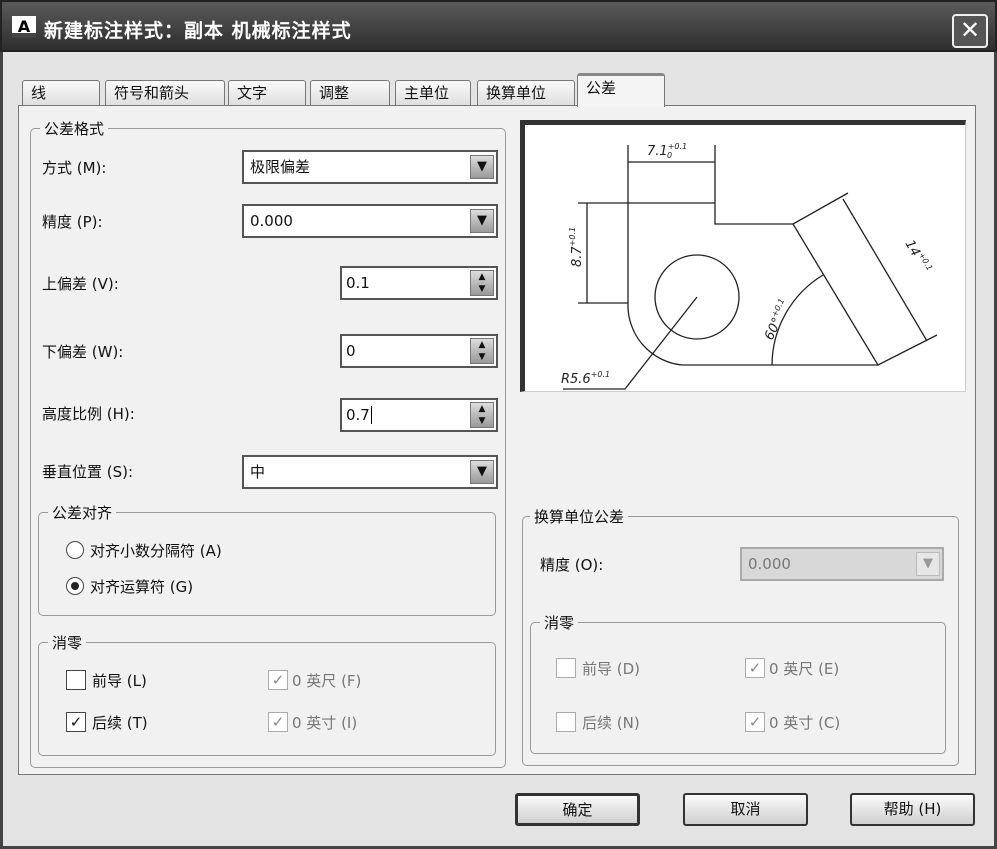  What do you see at coordinates (433, 93) in the screenshot?
I see `tab-primary-units: 主单位` at bounding box center [433, 93].